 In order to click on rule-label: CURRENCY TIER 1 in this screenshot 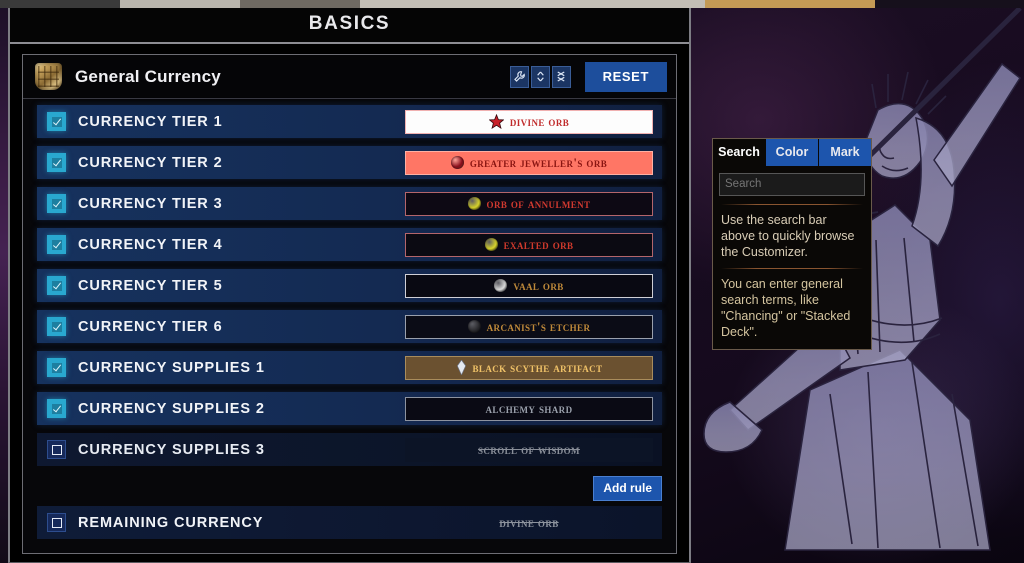, I will do `click(150, 121)`.